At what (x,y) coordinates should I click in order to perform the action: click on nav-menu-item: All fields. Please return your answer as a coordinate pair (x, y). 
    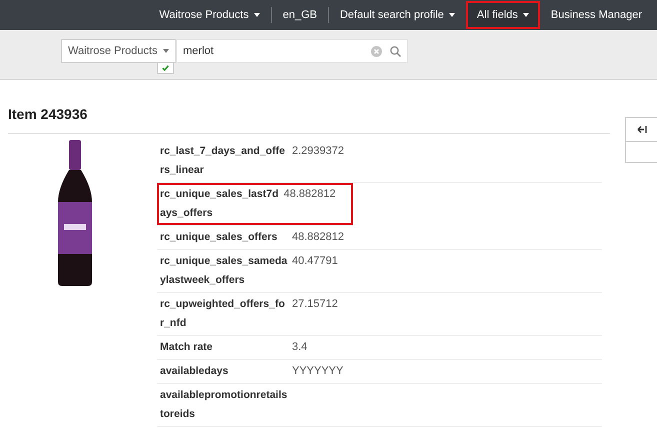
    Looking at the image, I should click on (503, 15).